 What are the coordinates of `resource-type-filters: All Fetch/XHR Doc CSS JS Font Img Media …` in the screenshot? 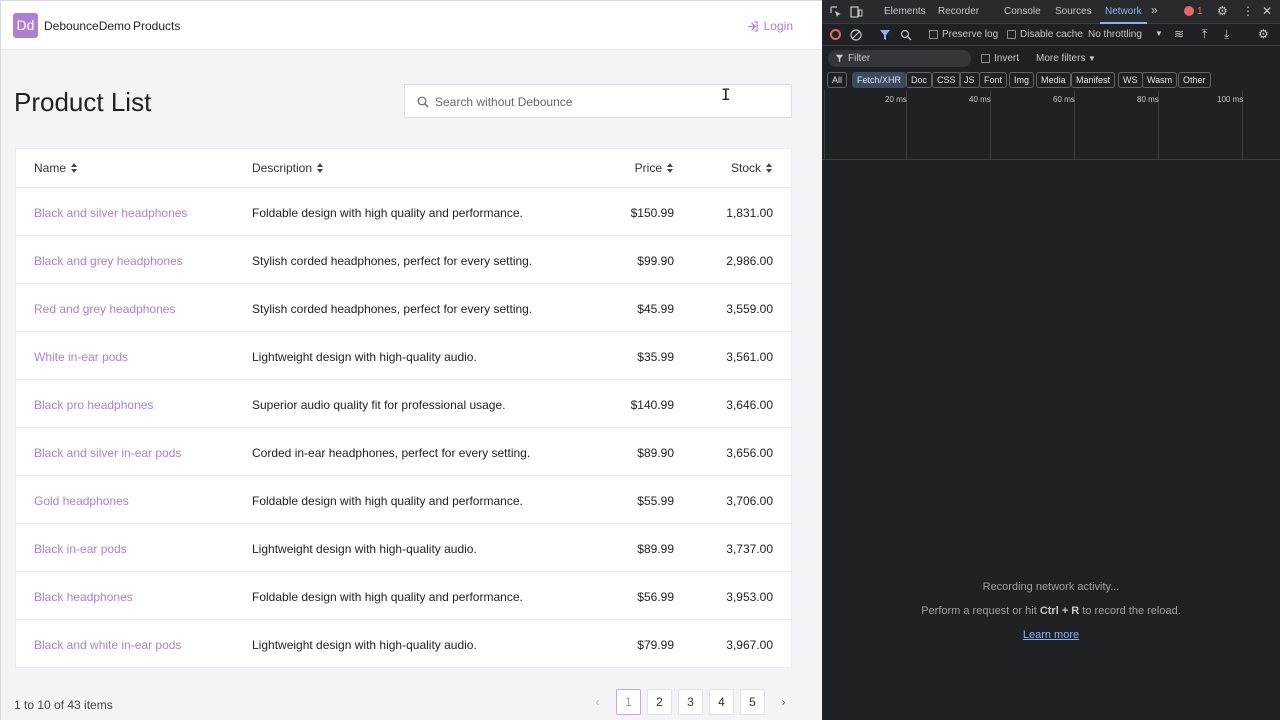 It's located at (1051, 80).